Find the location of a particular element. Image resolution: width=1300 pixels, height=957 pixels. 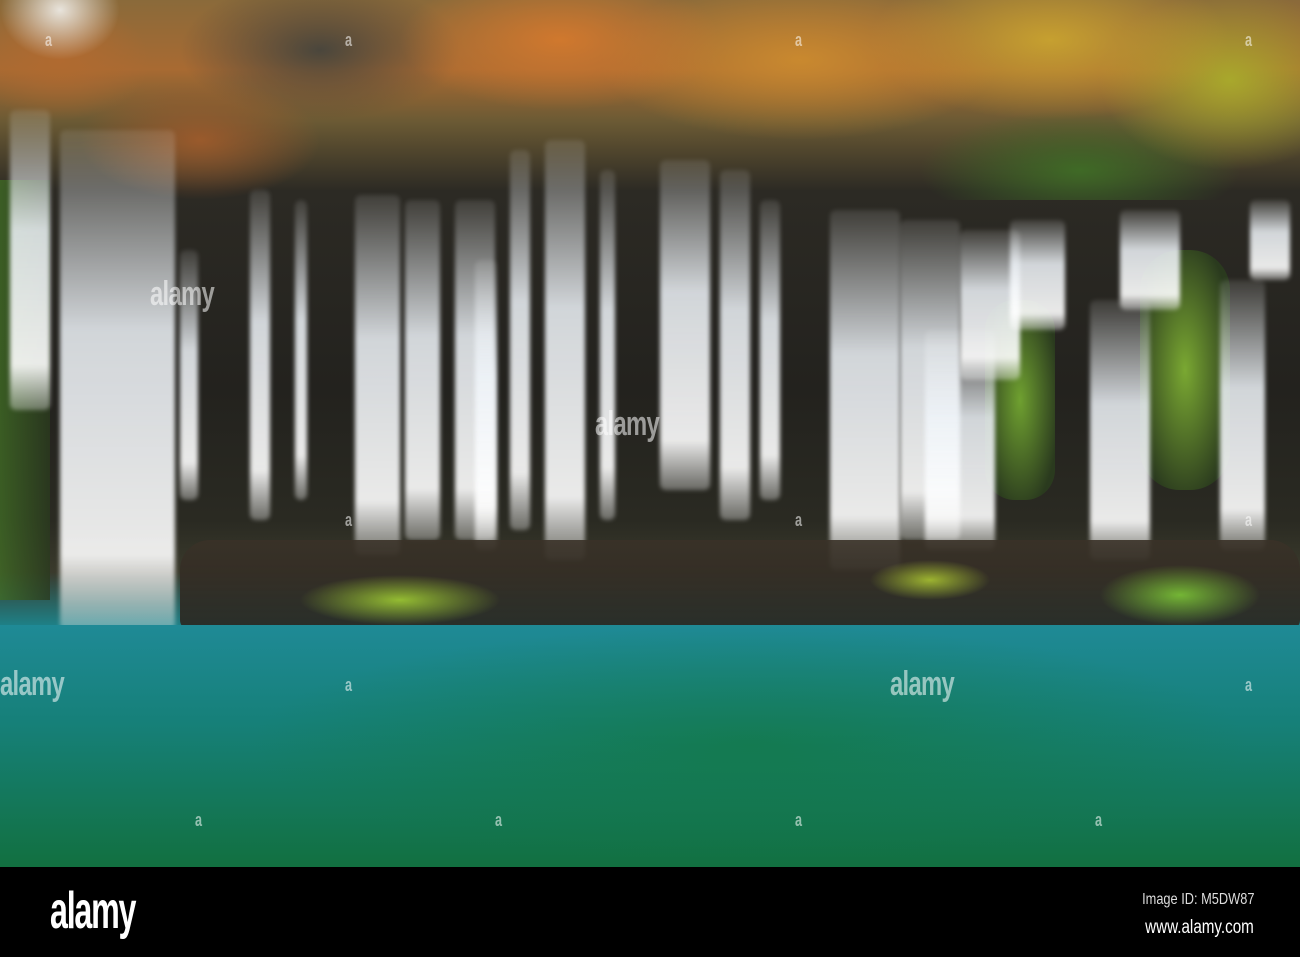

footer-bar: alamy Image ID: M5DW87 www.alamy.com is located at coordinates (650, 912).